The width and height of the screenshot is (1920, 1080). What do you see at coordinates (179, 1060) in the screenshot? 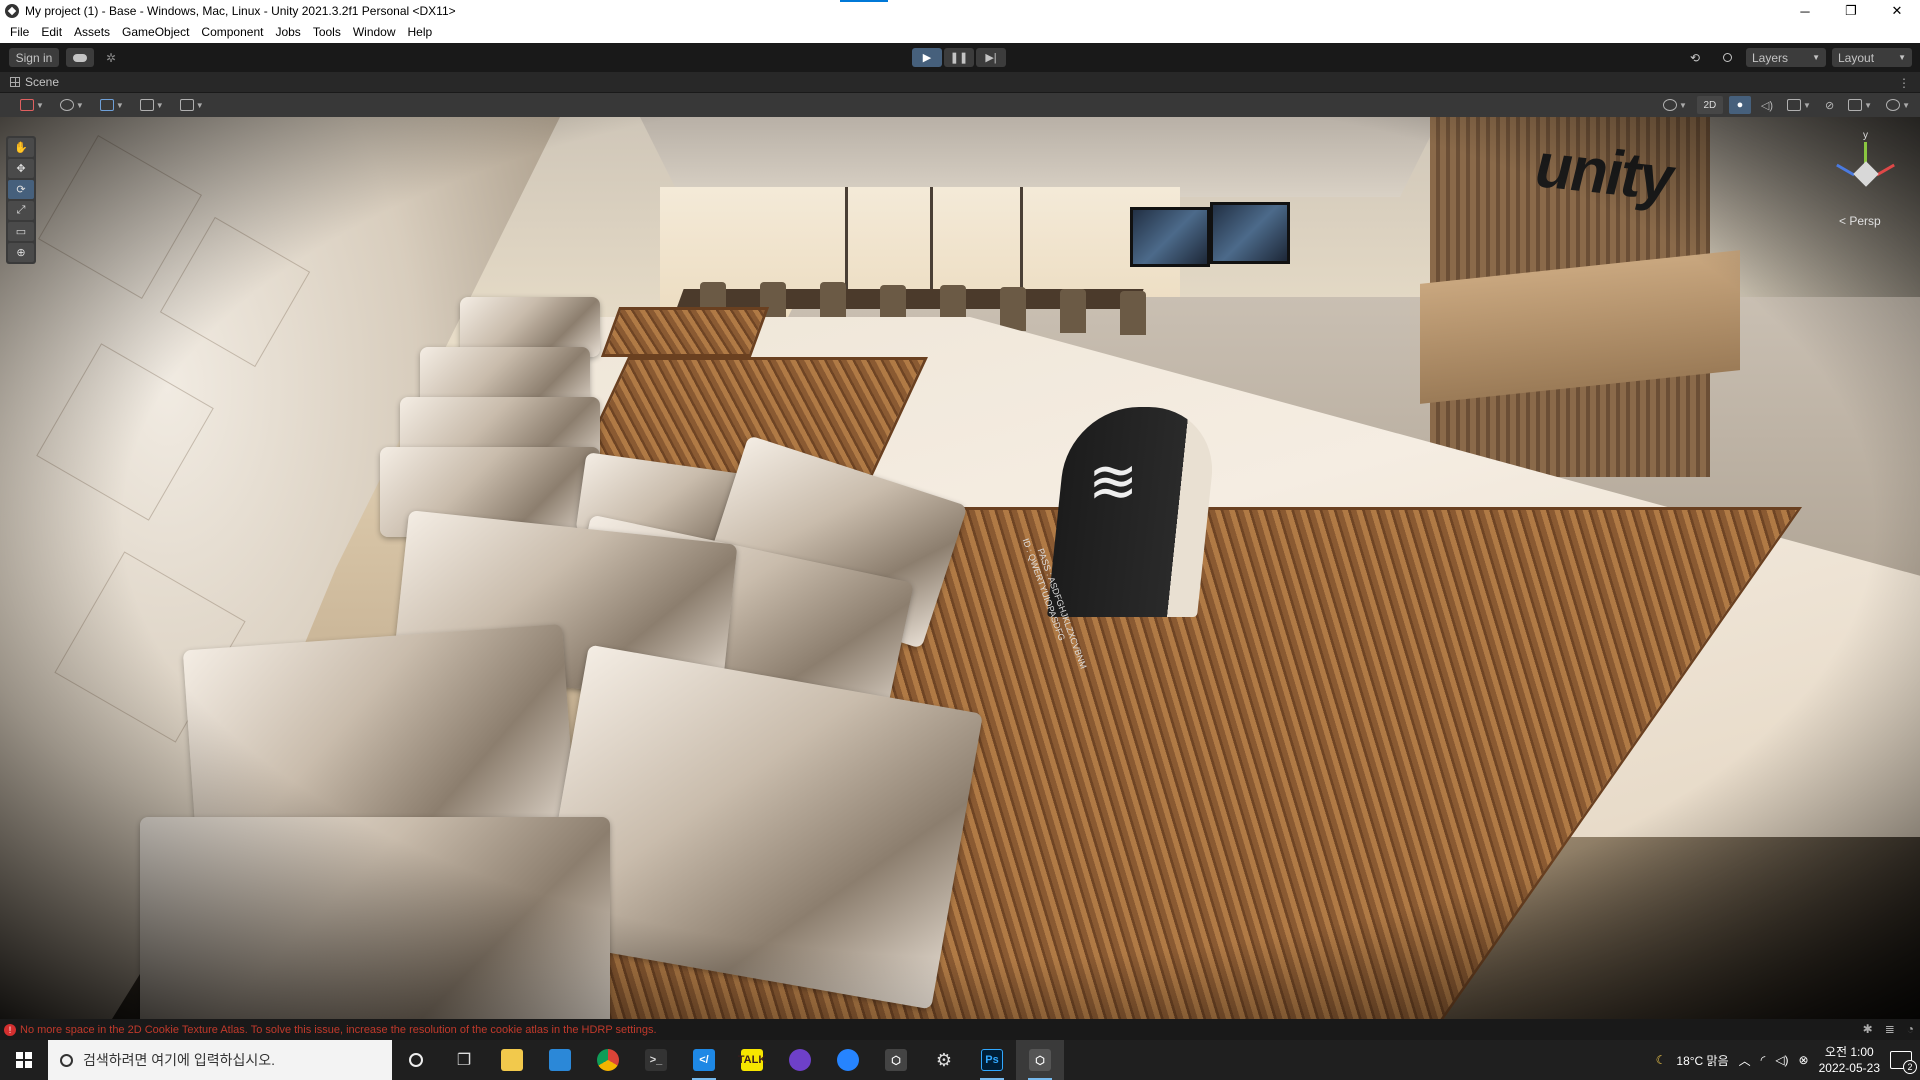
I see `taskbar-search-placeholder: 검색하려면 여기에 입력하십시오.` at bounding box center [179, 1060].